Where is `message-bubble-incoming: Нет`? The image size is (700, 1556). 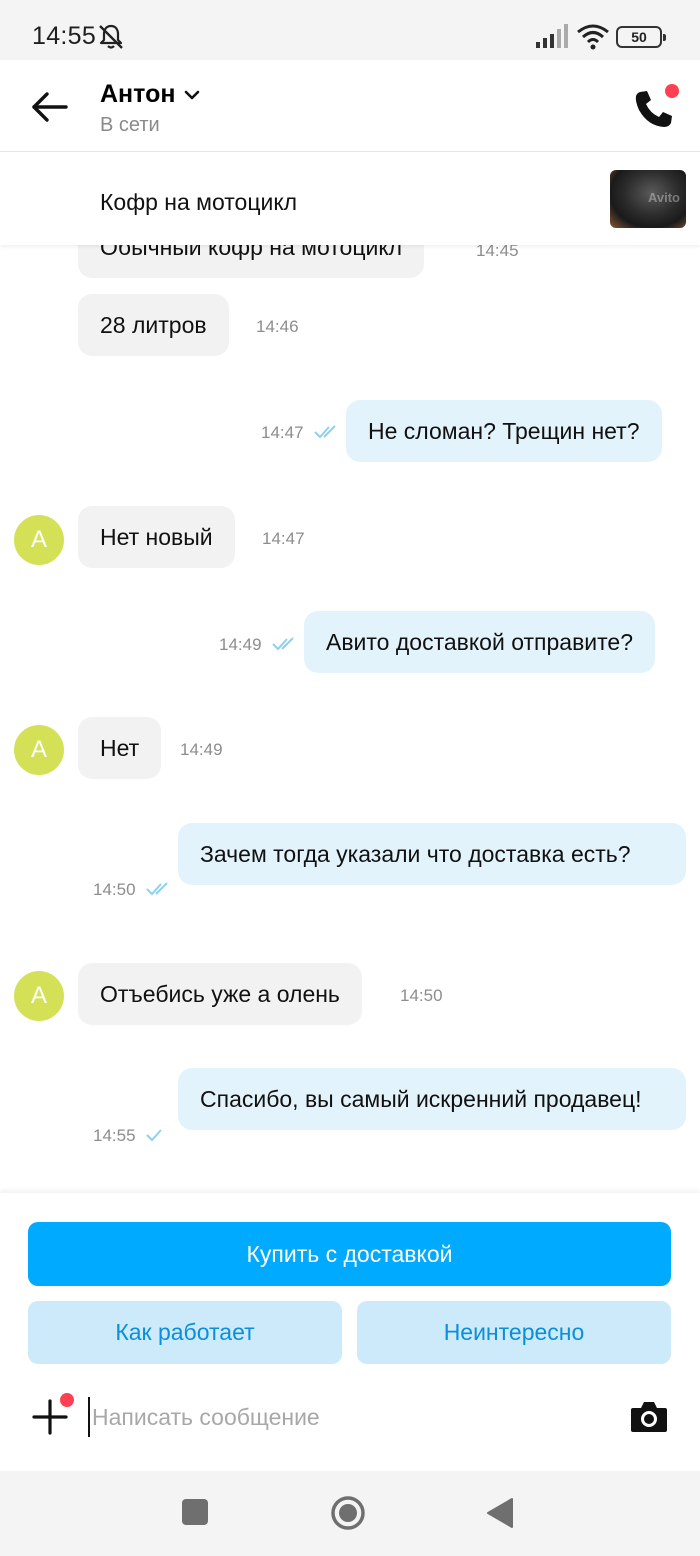 message-bubble-incoming: Нет is located at coordinates (120, 748).